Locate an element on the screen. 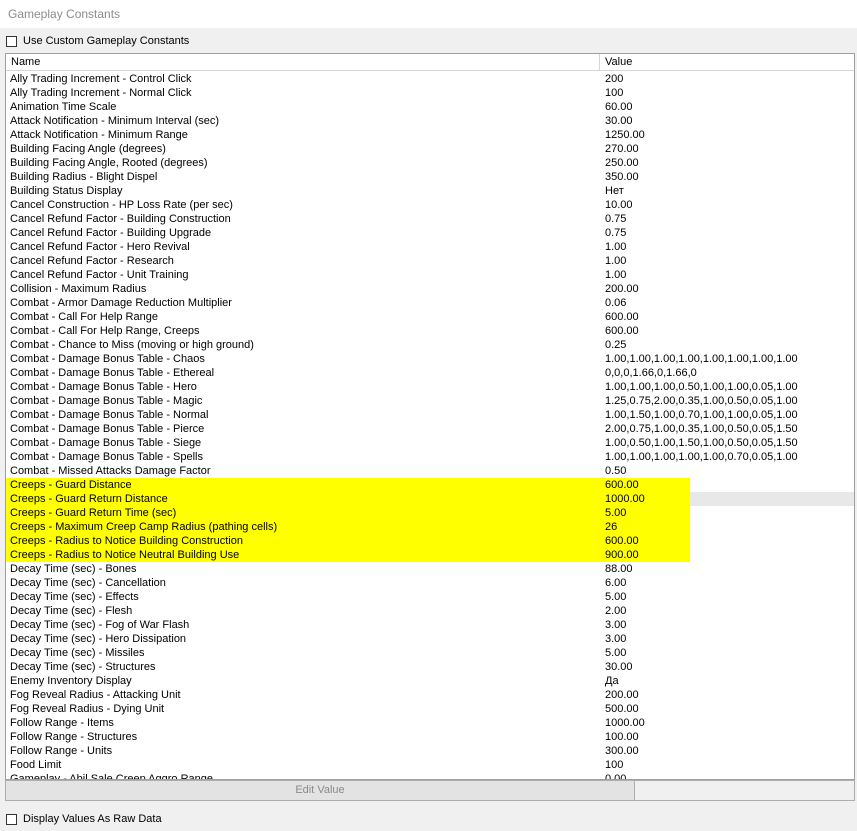 The height and width of the screenshot is (831, 857). table-row: Creeps - Guard Distance 600.00 is located at coordinates (430, 485).